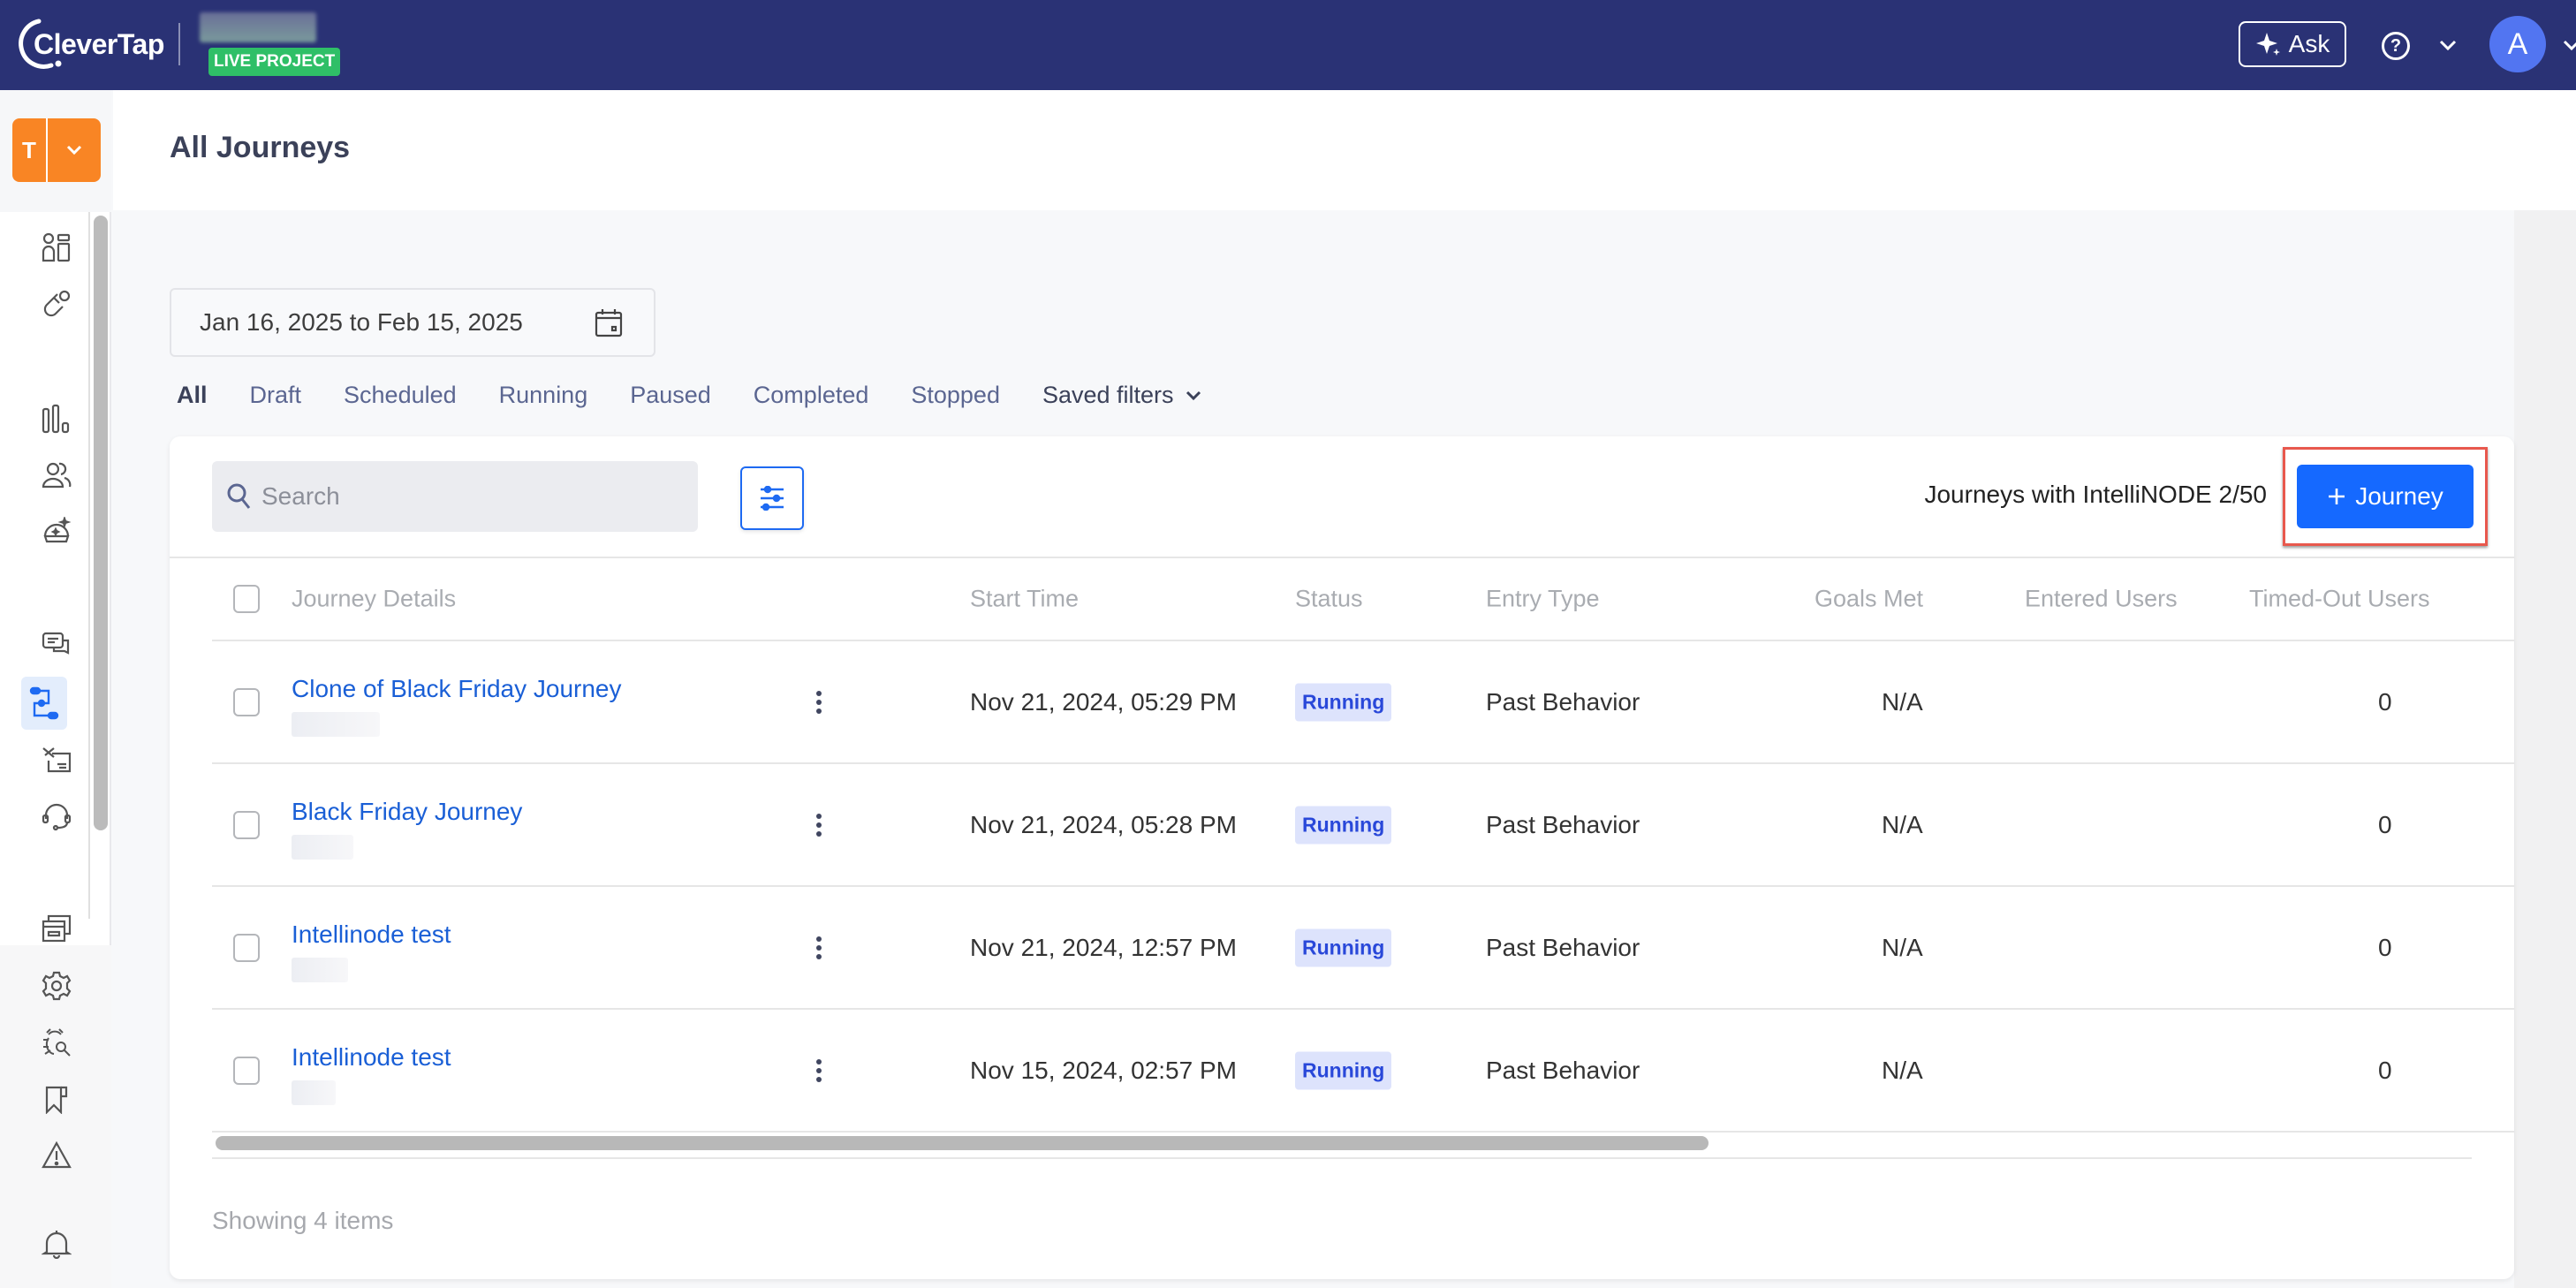 The image size is (2576, 1288). Describe the element at coordinates (1329, 599) in the screenshot. I see `col-status: Status` at that location.